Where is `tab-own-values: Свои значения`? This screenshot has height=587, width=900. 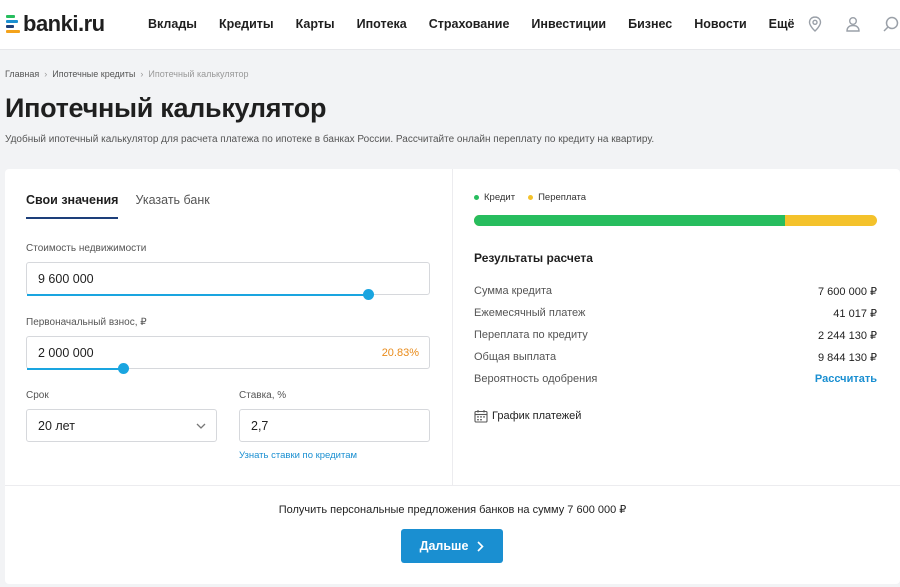 tab-own-values: Свои значения is located at coordinates (72, 206).